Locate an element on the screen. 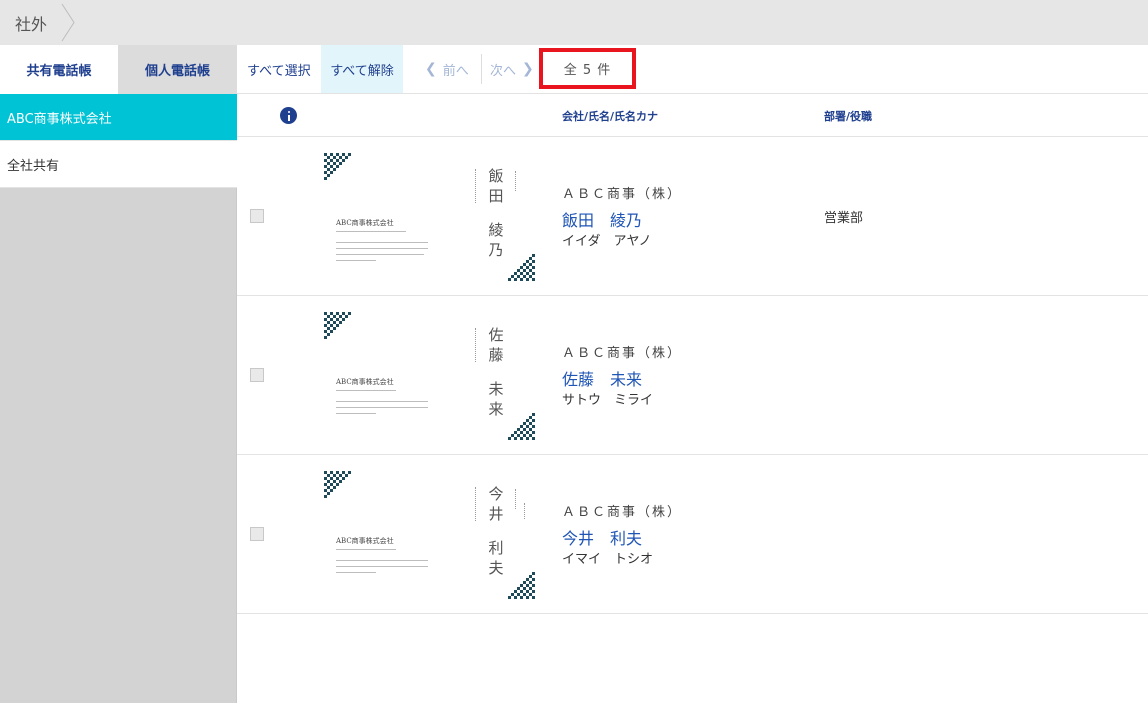 Image resolution: width=1148 pixels, height=703 pixels. prev-label: 前へ is located at coordinates (455, 71).